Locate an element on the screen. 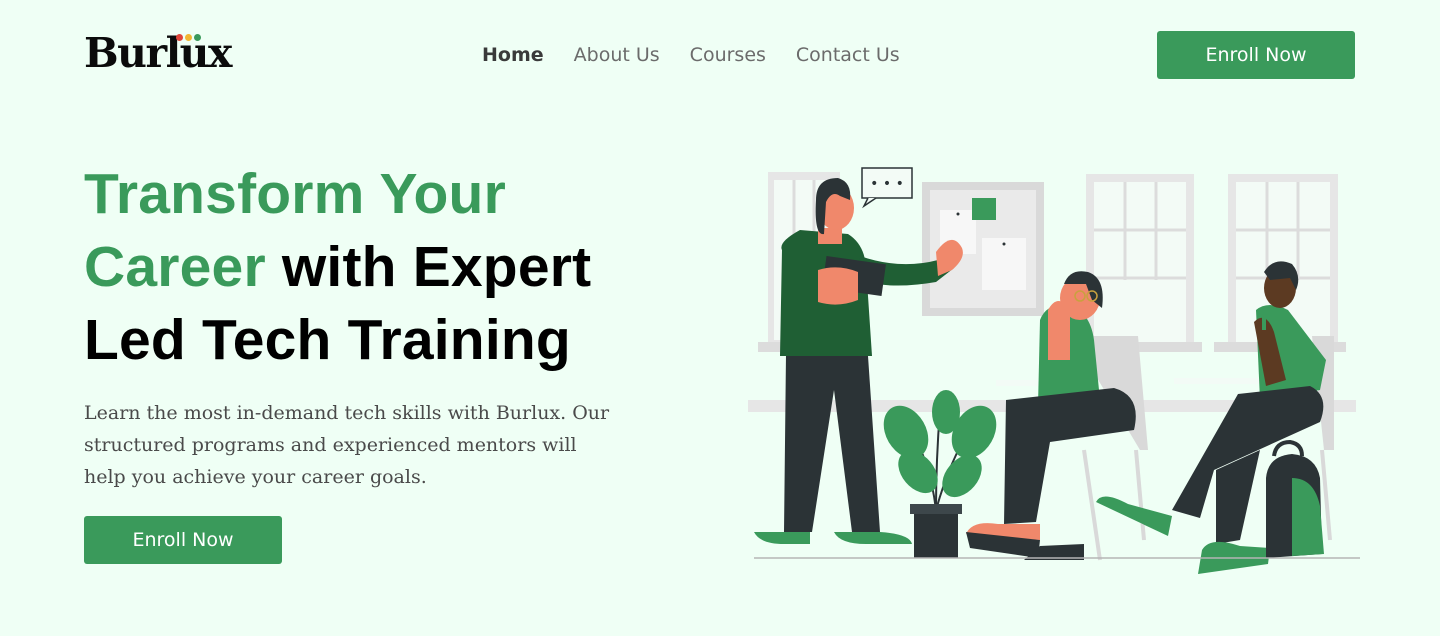  header-enroll-button: Enroll Now is located at coordinates (1256, 55).